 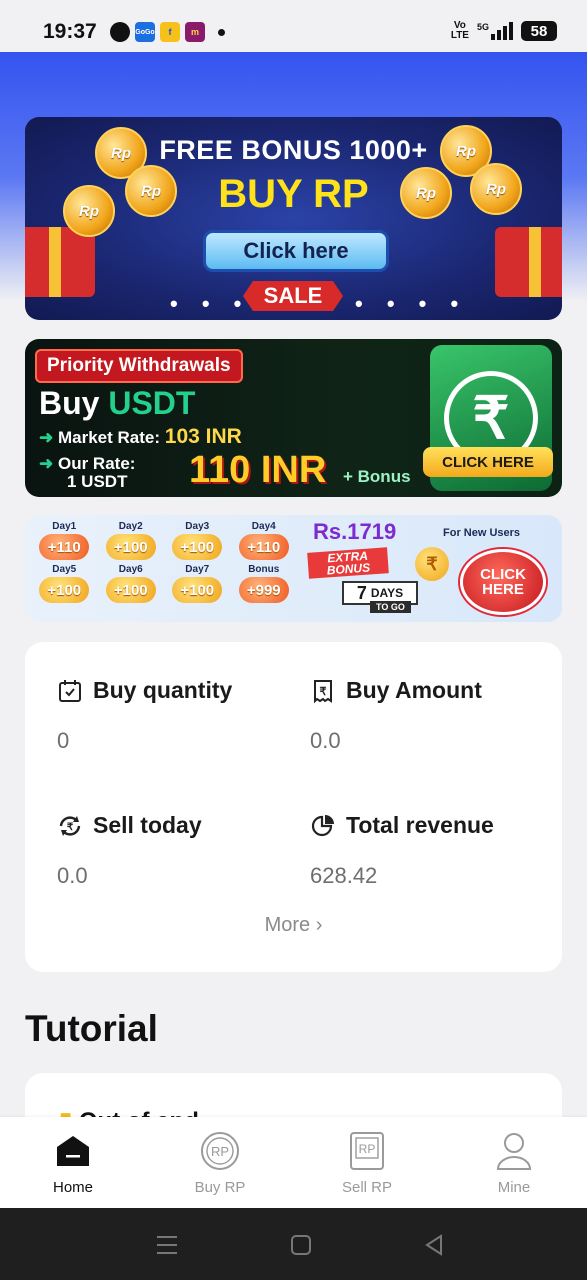 I want to click on nav-buy-rp: RP Buy RP, so click(x=220, y=1162).